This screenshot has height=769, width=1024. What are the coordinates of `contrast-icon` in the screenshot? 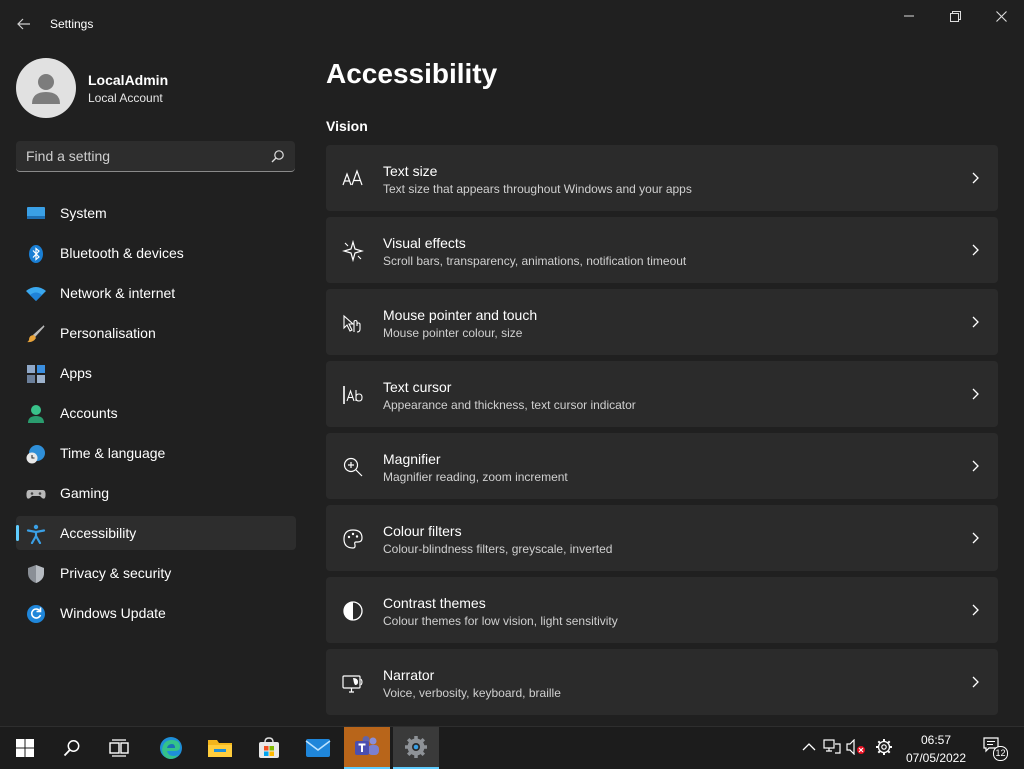 It's located at (353, 611).